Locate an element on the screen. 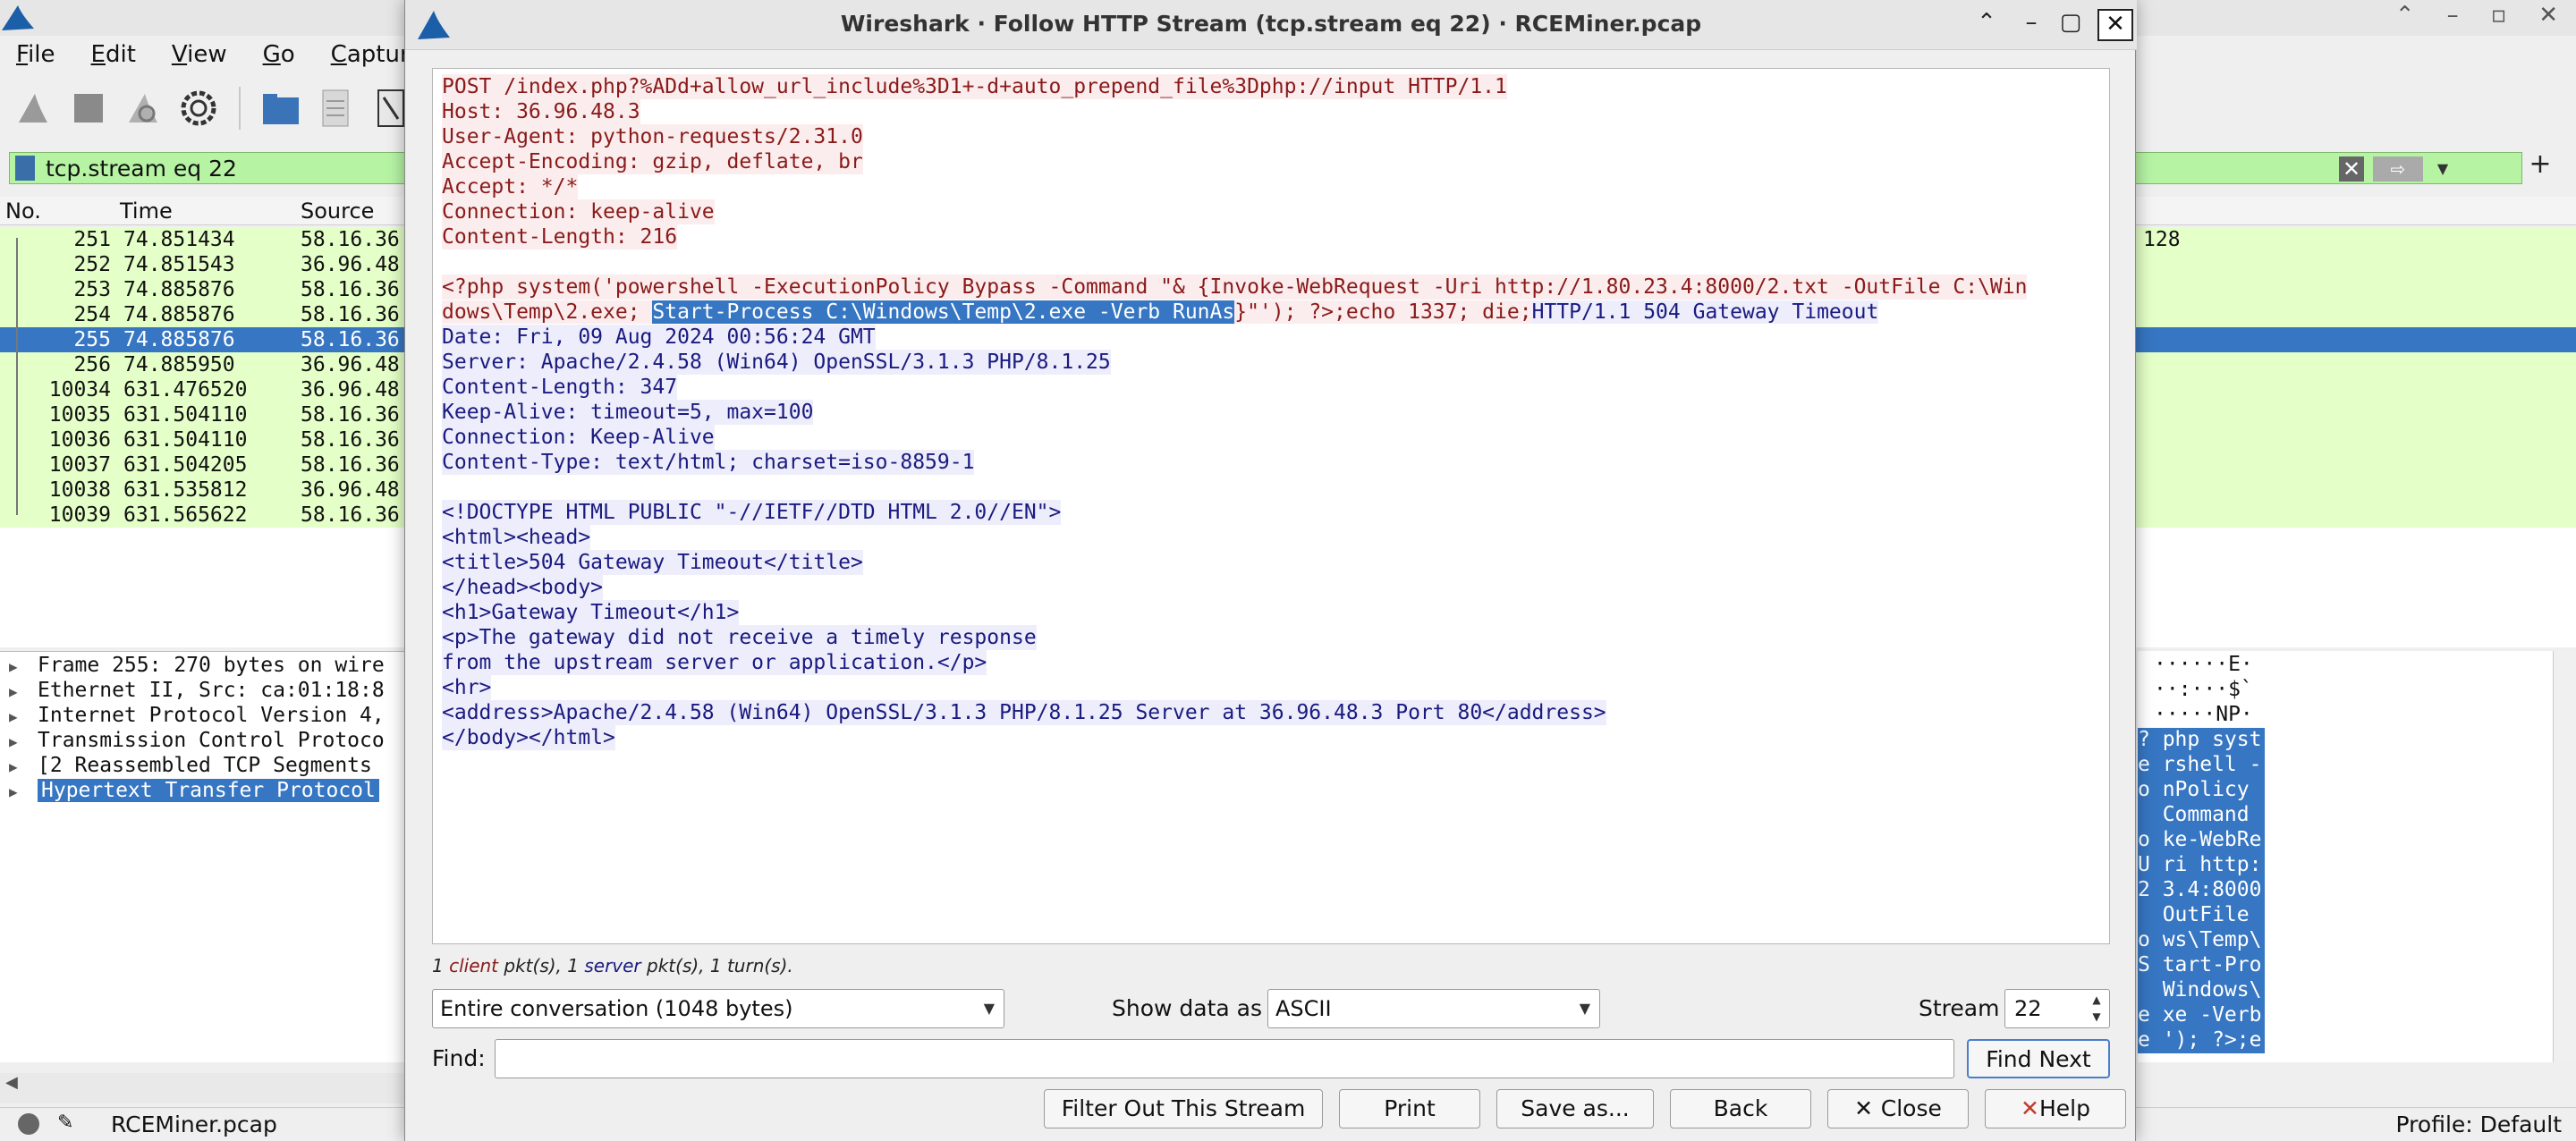  find-next-button: Find Next is located at coordinates (2038, 1058).